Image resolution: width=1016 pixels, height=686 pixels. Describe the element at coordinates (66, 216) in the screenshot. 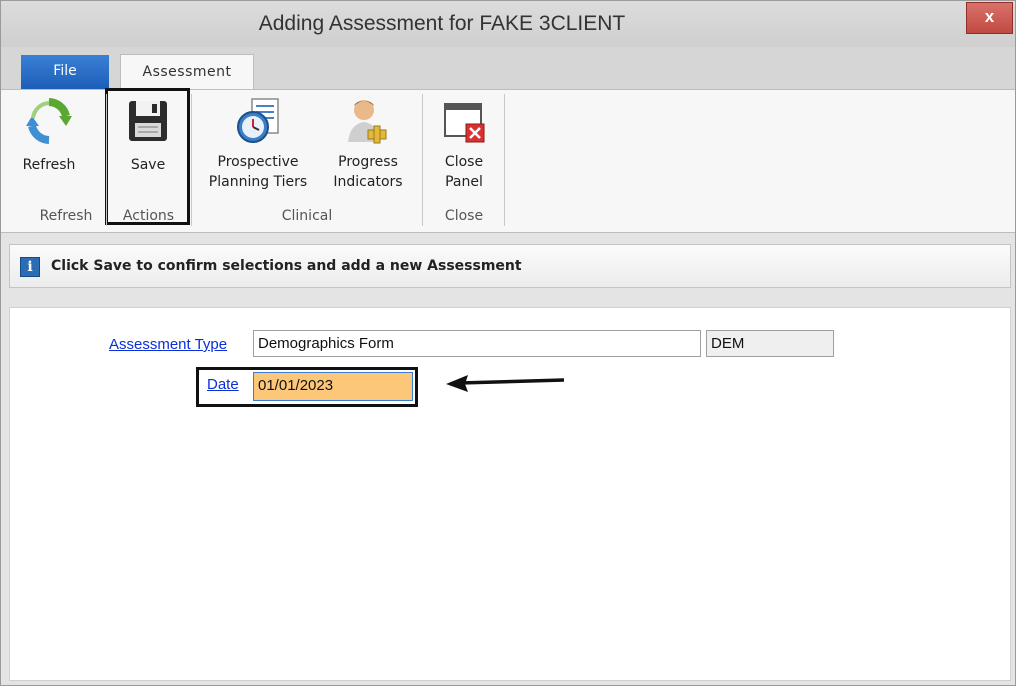

I see `group-label-refresh: Refresh` at that location.